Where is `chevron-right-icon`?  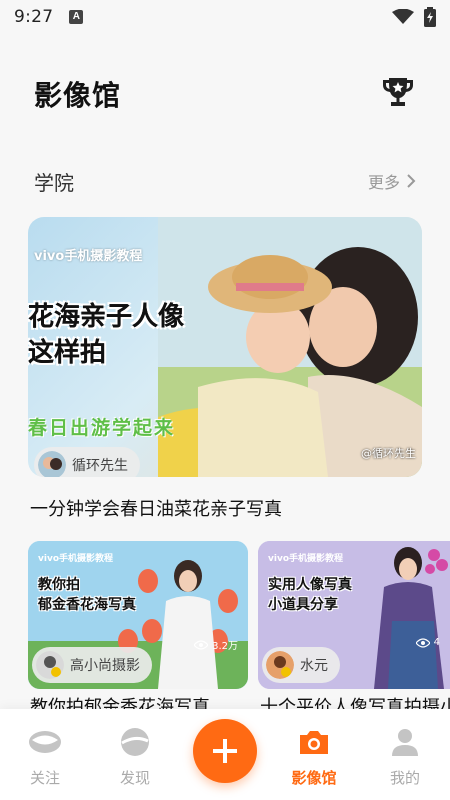
chevron-right-icon is located at coordinates (411, 181).